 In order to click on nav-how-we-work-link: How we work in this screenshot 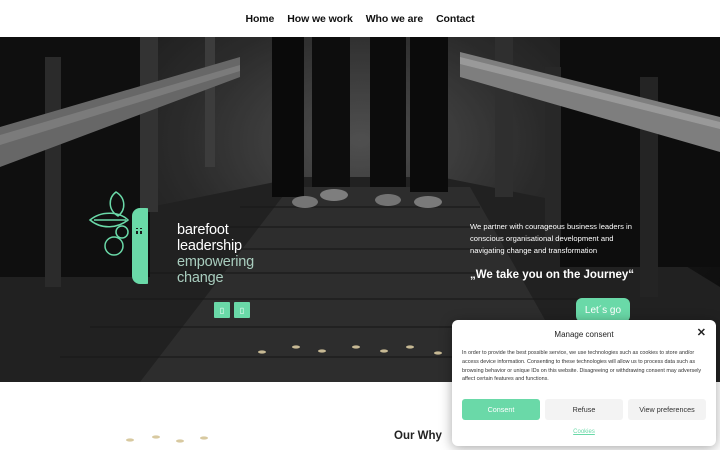, I will do `click(320, 19)`.